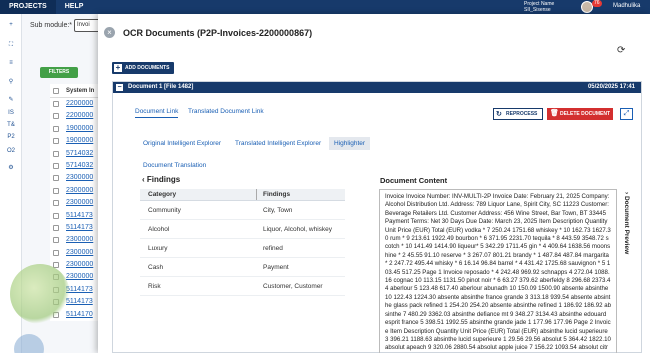 This screenshot has height=353, width=650. What do you see at coordinates (11, 25) in the screenshot?
I see `rail-item-add: +` at bounding box center [11, 25].